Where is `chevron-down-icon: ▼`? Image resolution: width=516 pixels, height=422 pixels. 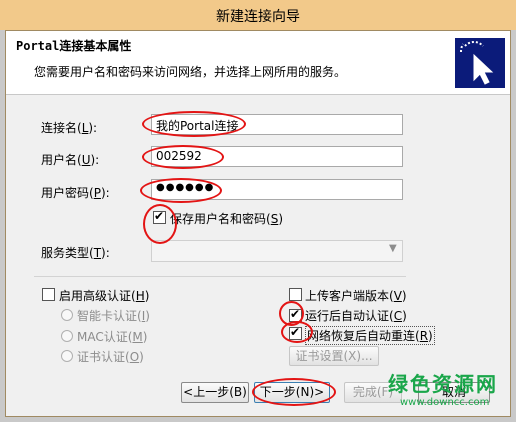
chevron-down-icon: ▼ is located at coordinates (393, 248).